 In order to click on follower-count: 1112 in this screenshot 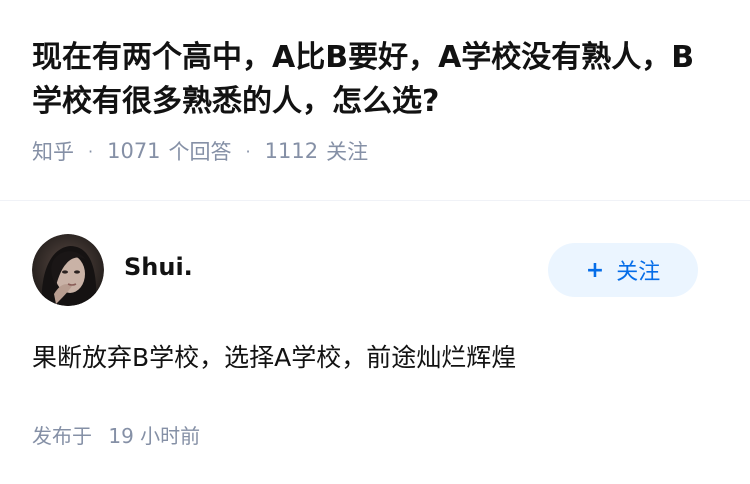, I will do `click(291, 151)`.